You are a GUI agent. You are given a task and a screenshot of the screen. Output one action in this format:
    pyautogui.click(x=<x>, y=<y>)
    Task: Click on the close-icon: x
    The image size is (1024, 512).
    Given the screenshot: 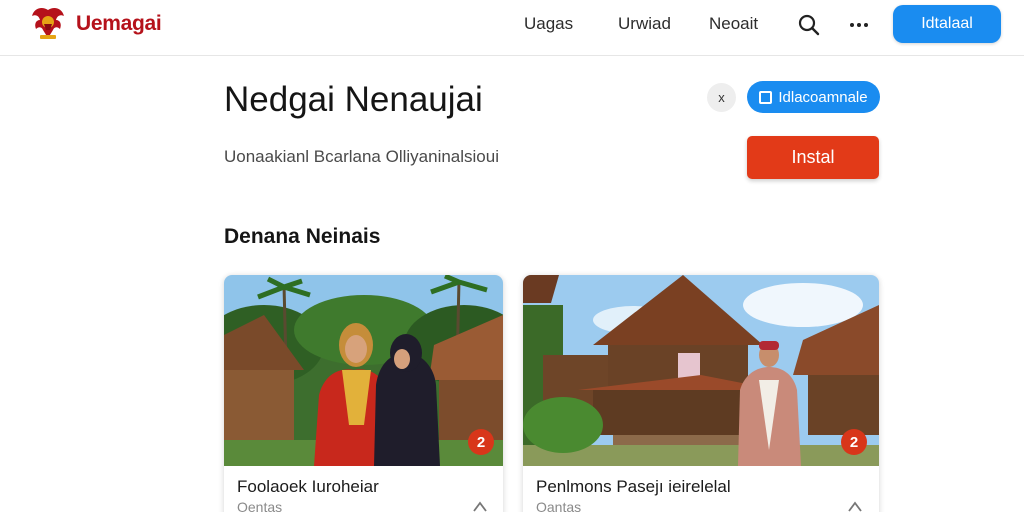 What is the action you would take?
    pyautogui.click(x=721, y=97)
    